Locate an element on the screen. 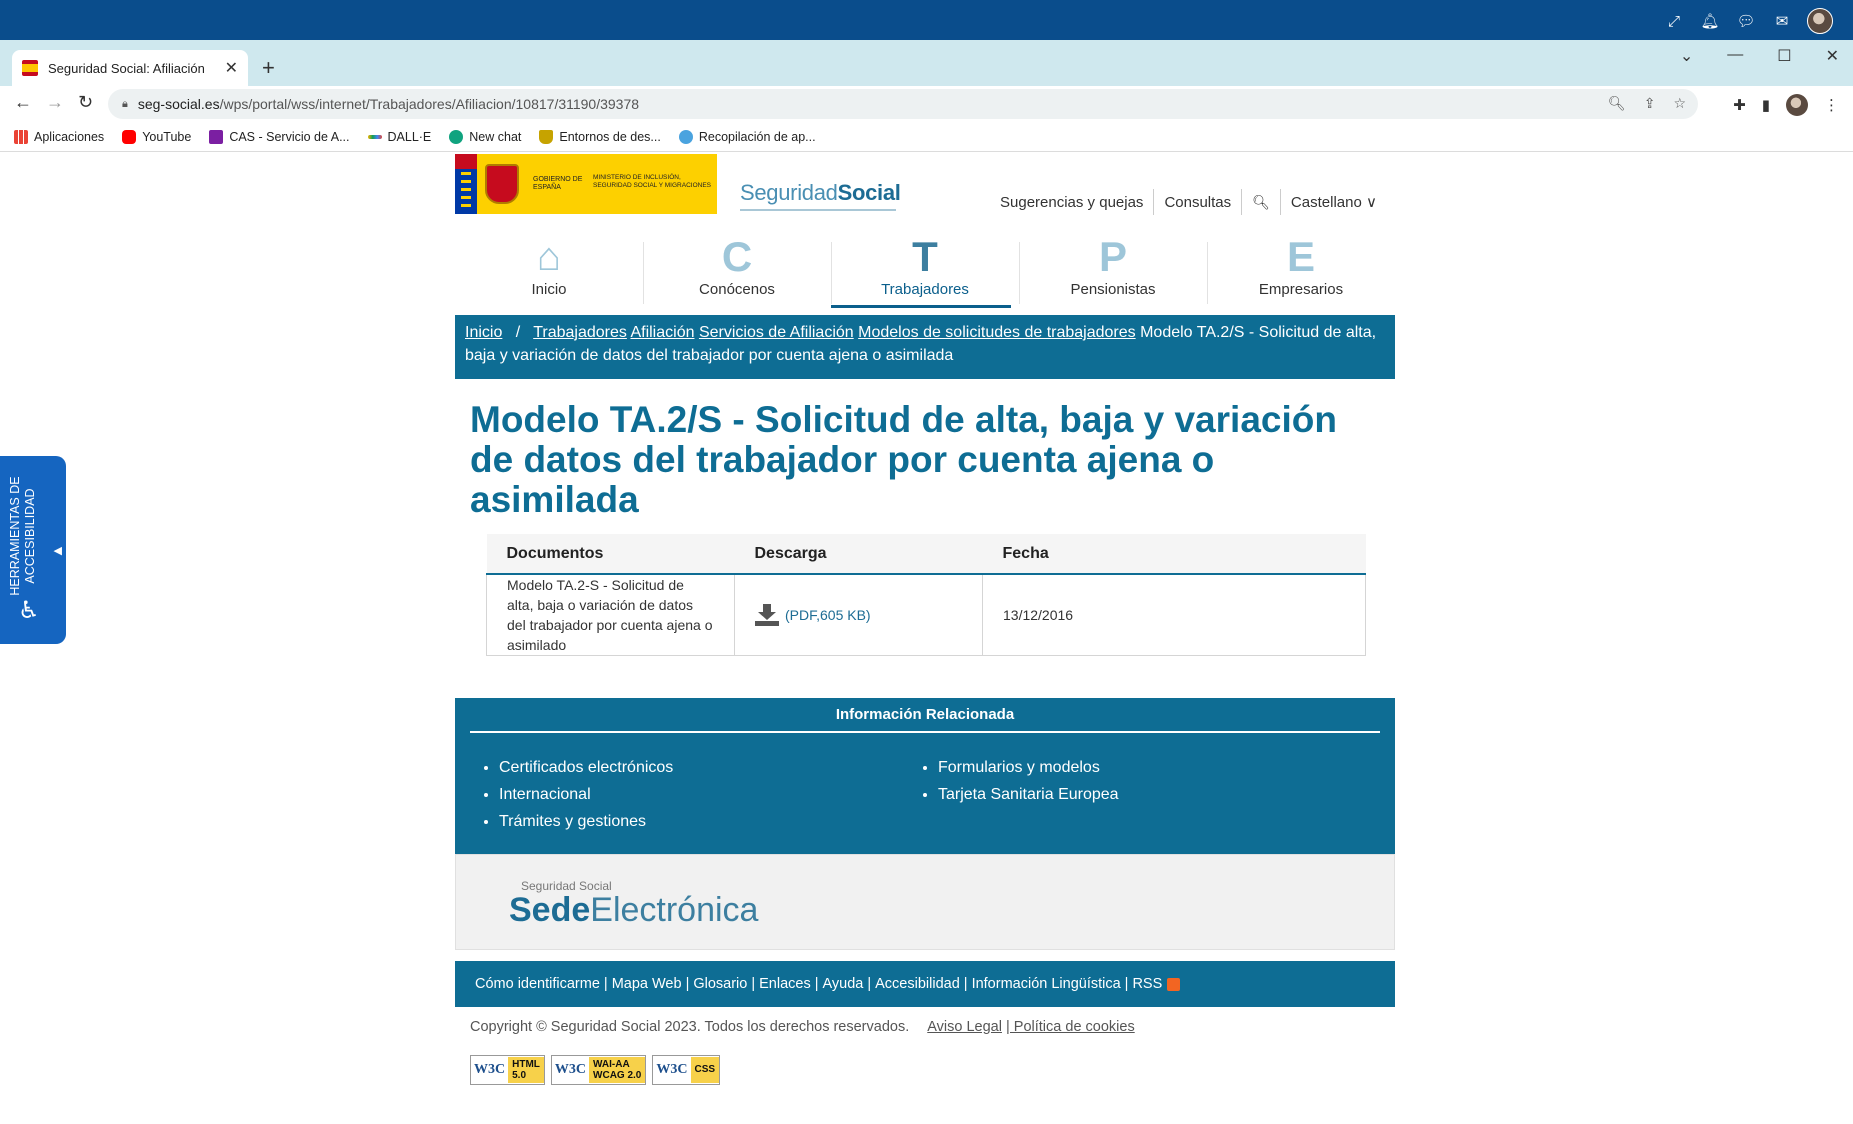 The height and width of the screenshot is (1124, 1853). related-link: Internacional is located at coordinates (586, 794).